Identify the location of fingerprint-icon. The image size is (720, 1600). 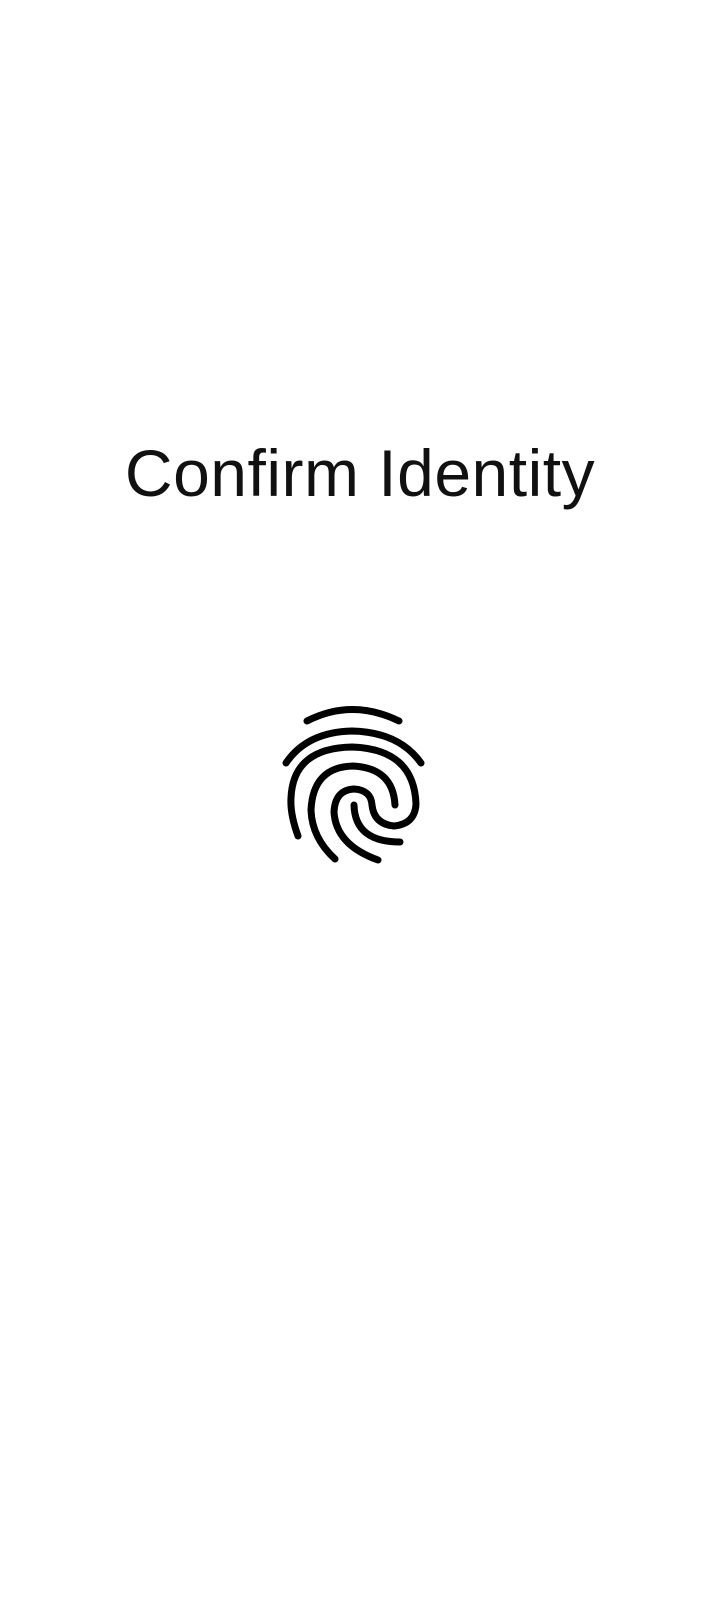
(353, 785).